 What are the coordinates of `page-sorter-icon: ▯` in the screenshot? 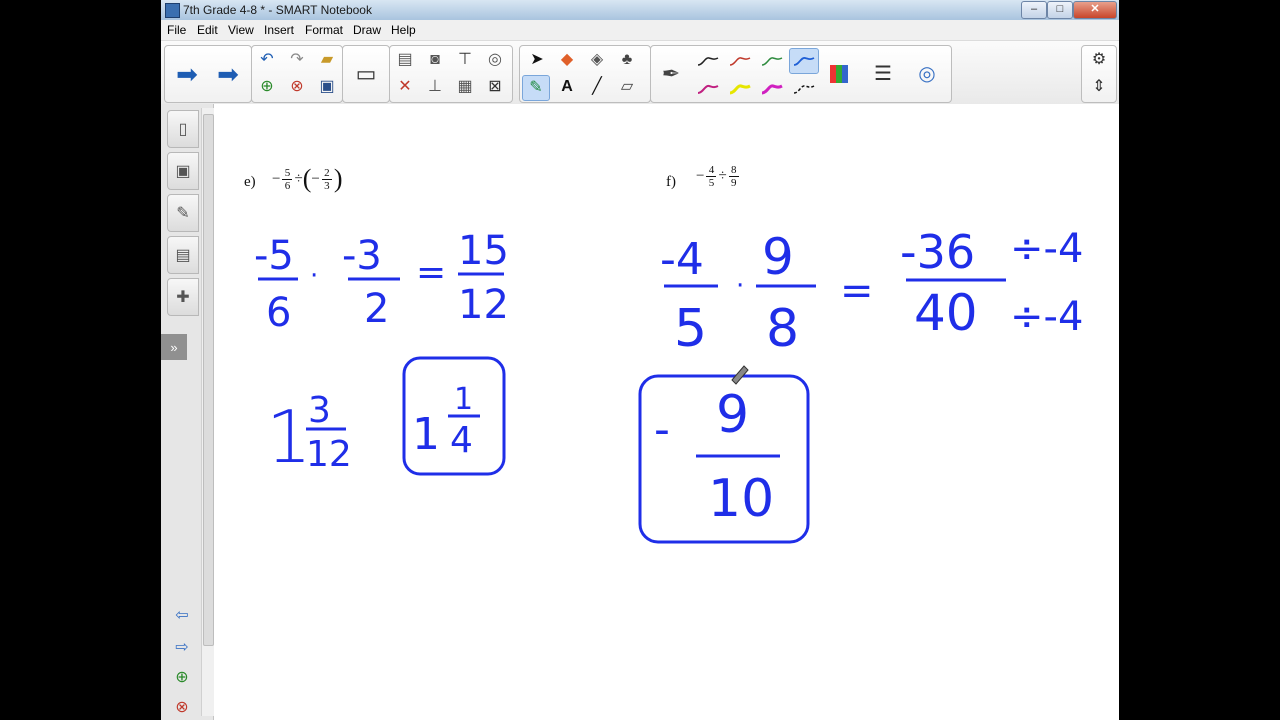 It's located at (183, 129).